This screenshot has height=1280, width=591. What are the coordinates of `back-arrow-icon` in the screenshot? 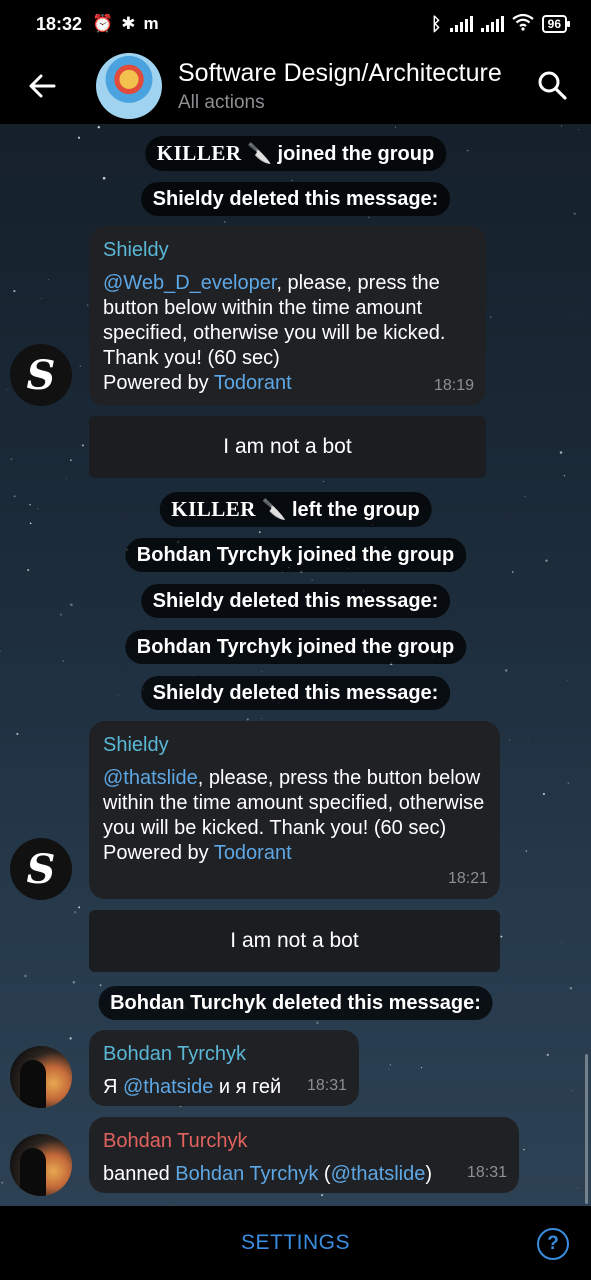 It's located at (42, 86).